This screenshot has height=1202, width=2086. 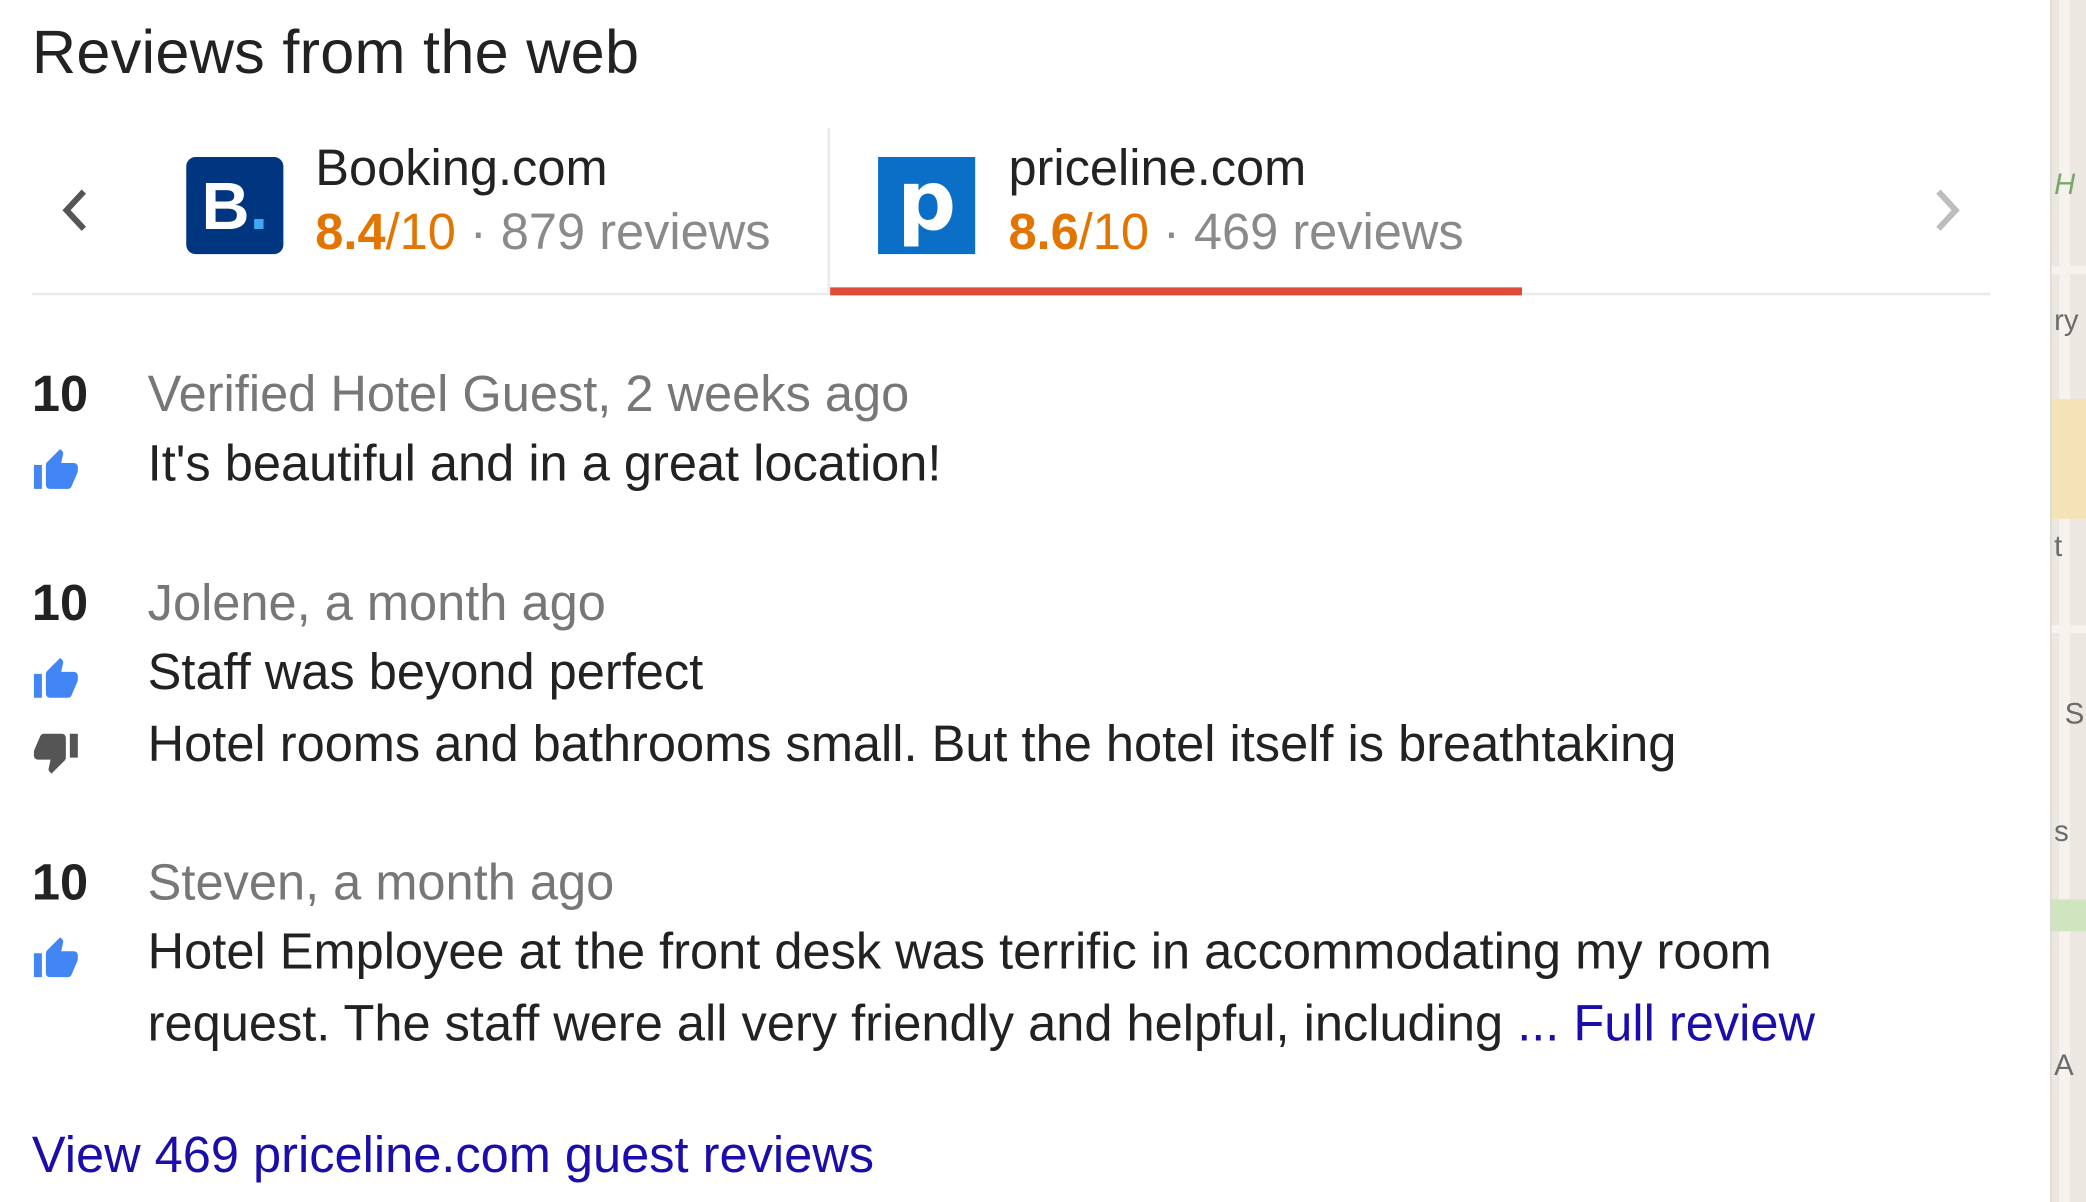 What do you see at coordinates (2065, 184) in the screenshot?
I see `map-label: H` at bounding box center [2065, 184].